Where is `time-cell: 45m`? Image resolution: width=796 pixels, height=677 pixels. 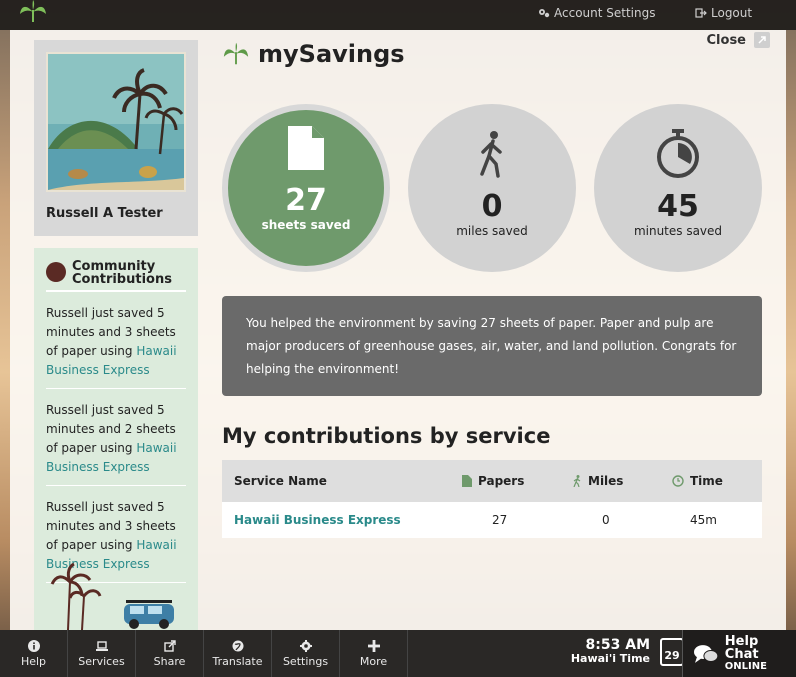
time-cell: 45m is located at coordinates (703, 520).